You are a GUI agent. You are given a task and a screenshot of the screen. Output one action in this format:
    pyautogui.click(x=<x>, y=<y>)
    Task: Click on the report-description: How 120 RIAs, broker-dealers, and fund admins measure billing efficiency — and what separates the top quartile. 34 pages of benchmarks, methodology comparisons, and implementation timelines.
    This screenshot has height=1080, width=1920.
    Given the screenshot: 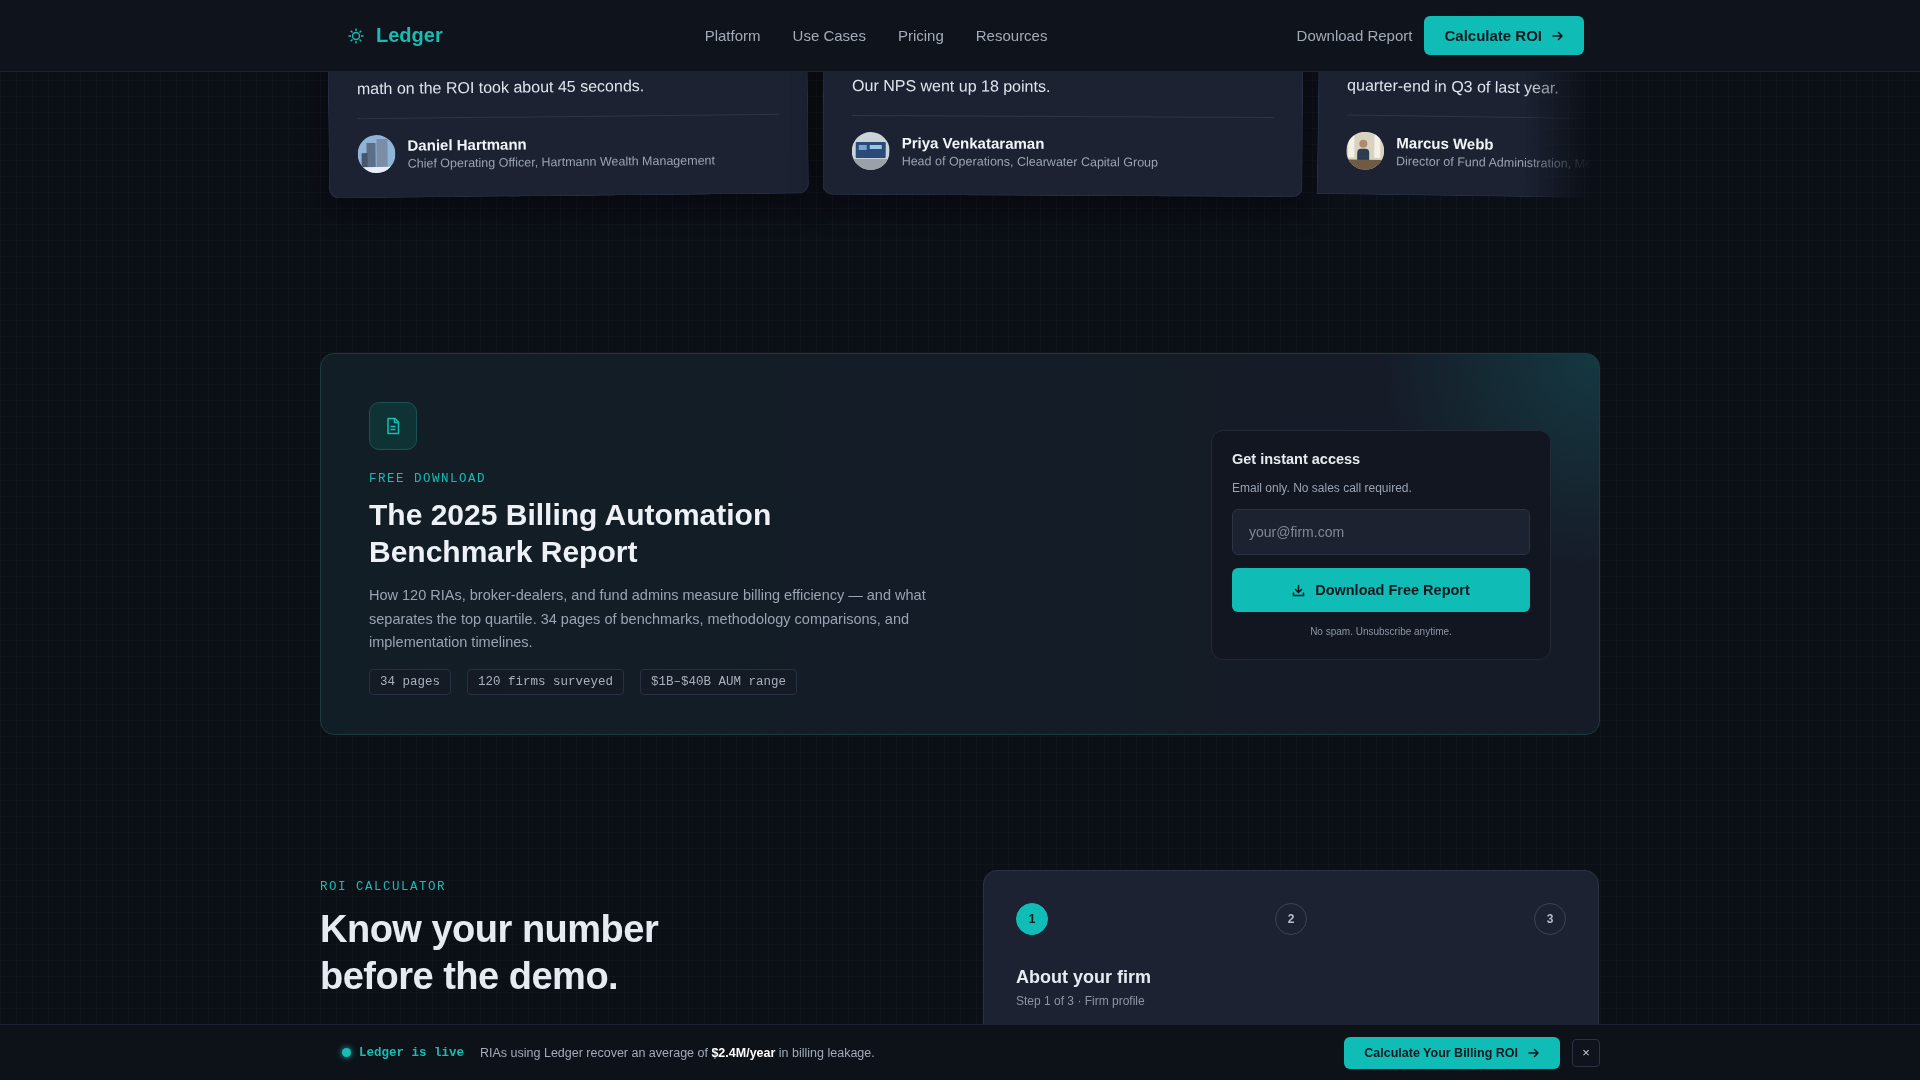 What is the action you would take?
    pyautogui.click(x=648, y=619)
    